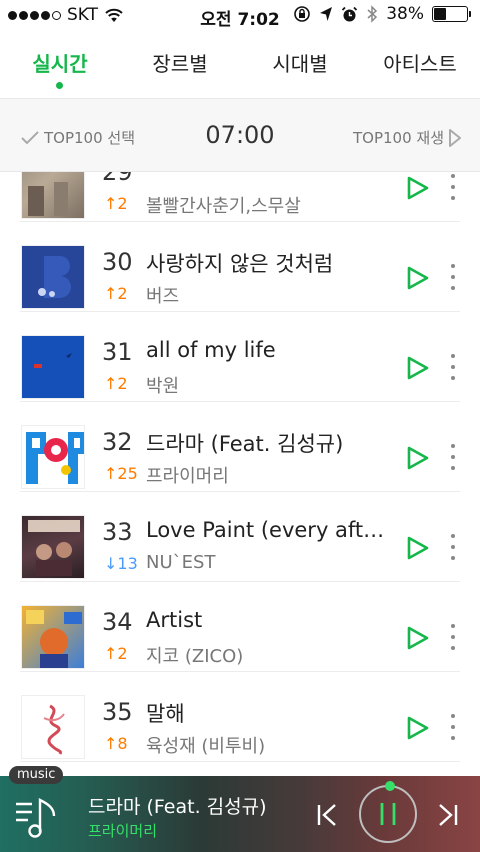  I want to click on list-item: 32 드라마 (Feat. 김성규) ↑25 프라이머리, so click(240, 447).